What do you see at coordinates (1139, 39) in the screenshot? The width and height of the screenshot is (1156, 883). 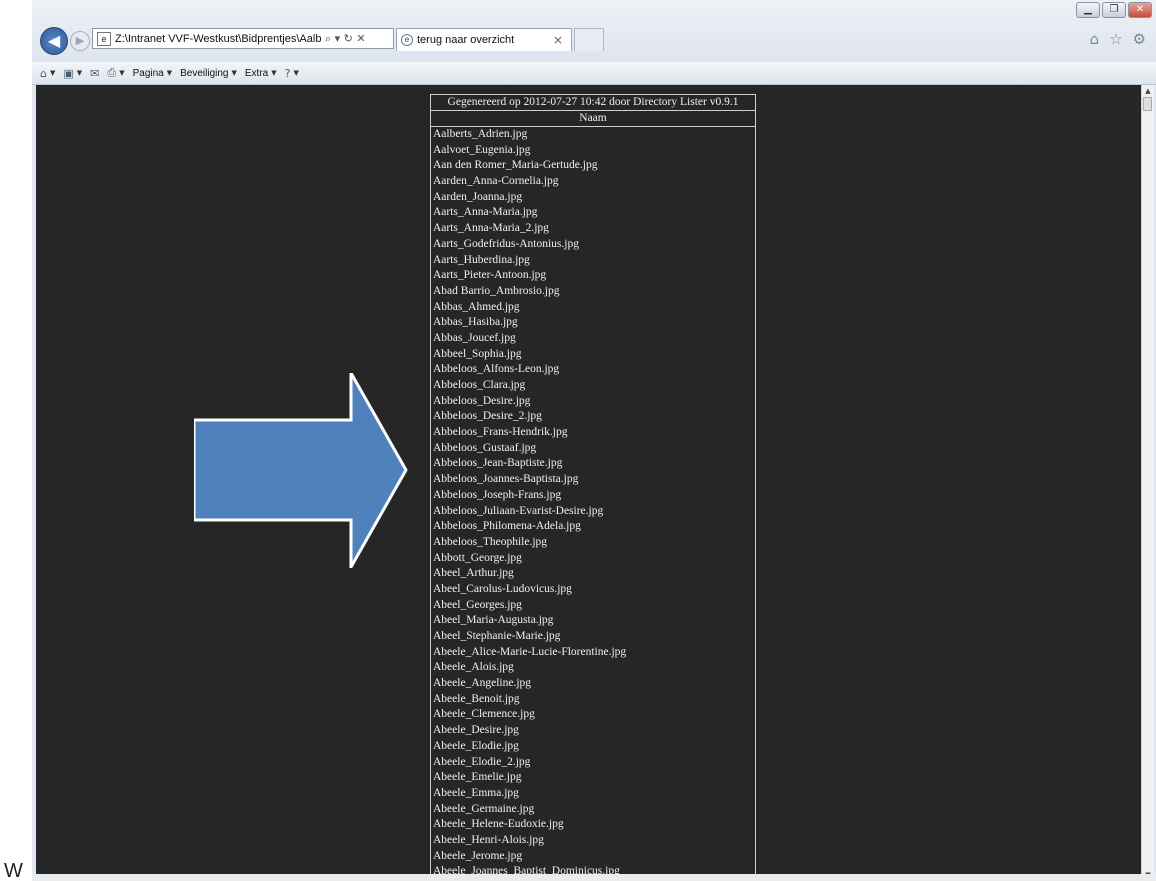 I see `settings-gear-icon: ⚙` at bounding box center [1139, 39].